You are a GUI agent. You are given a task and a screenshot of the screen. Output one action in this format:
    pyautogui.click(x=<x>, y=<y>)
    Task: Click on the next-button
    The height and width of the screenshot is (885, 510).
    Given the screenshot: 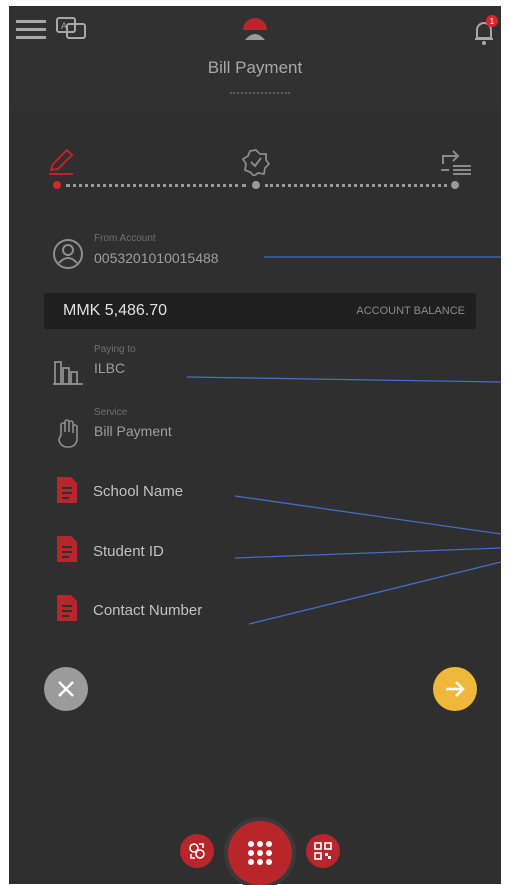 What is the action you would take?
    pyautogui.click(x=455, y=689)
    